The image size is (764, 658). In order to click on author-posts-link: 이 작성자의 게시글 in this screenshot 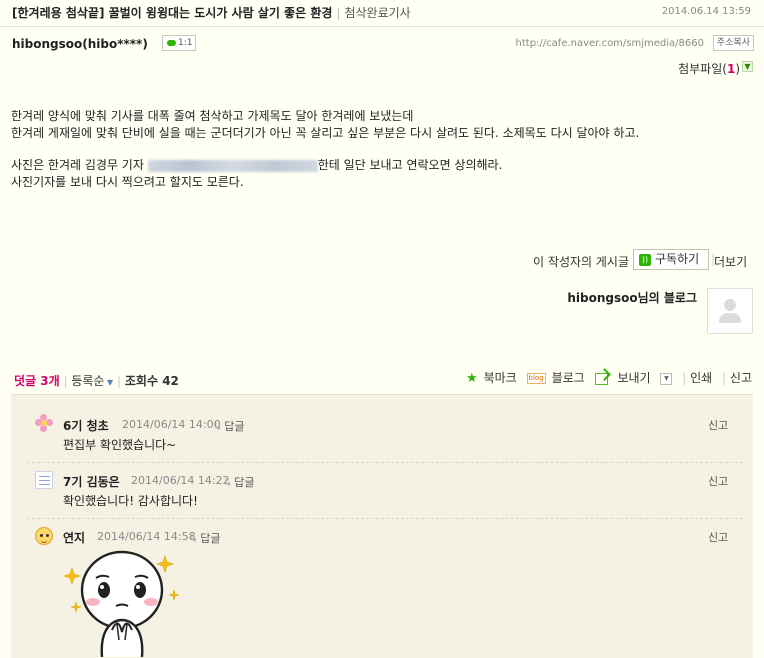, I will do `click(581, 261)`.